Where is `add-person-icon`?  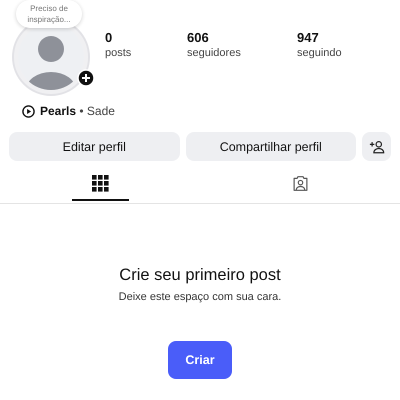 add-person-icon is located at coordinates (376, 146).